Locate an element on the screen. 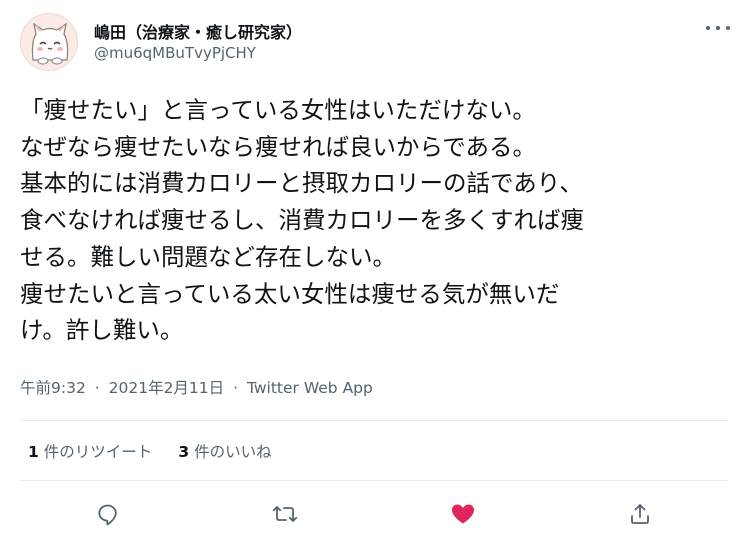 Image resolution: width=748 pixels, height=543 pixels. more-dots-icon is located at coordinates (718, 28).